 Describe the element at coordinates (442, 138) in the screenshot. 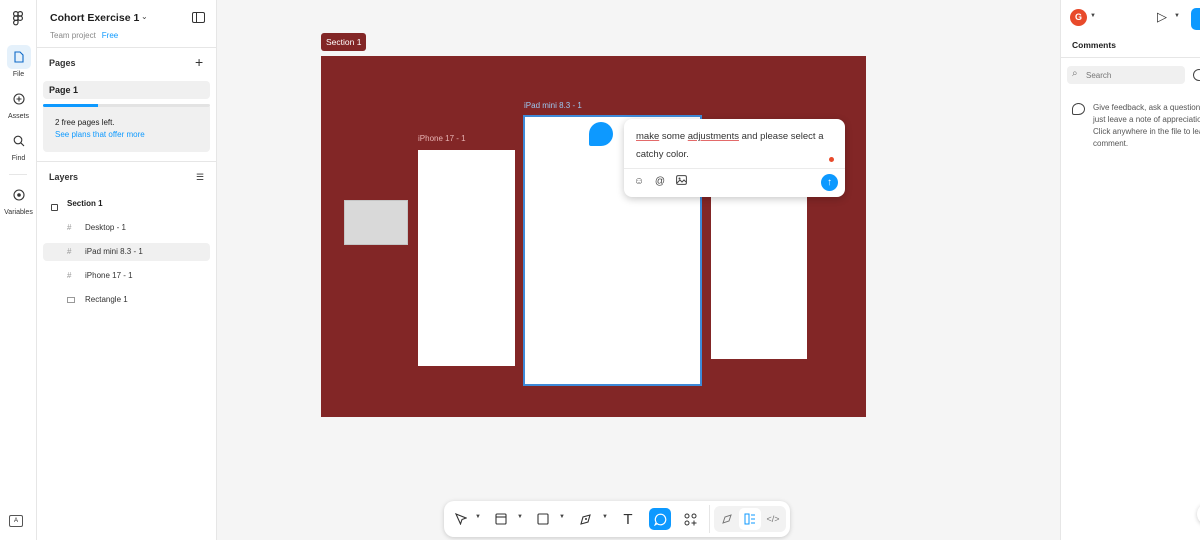

I see `iphone-frame-label: iPhone 17 - 1` at that location.